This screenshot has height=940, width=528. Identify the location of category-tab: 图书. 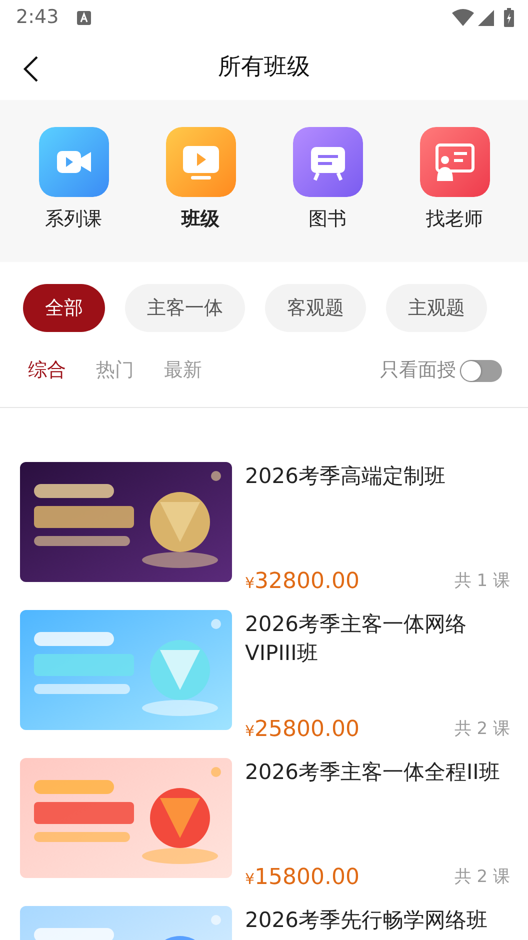
(327, 194).